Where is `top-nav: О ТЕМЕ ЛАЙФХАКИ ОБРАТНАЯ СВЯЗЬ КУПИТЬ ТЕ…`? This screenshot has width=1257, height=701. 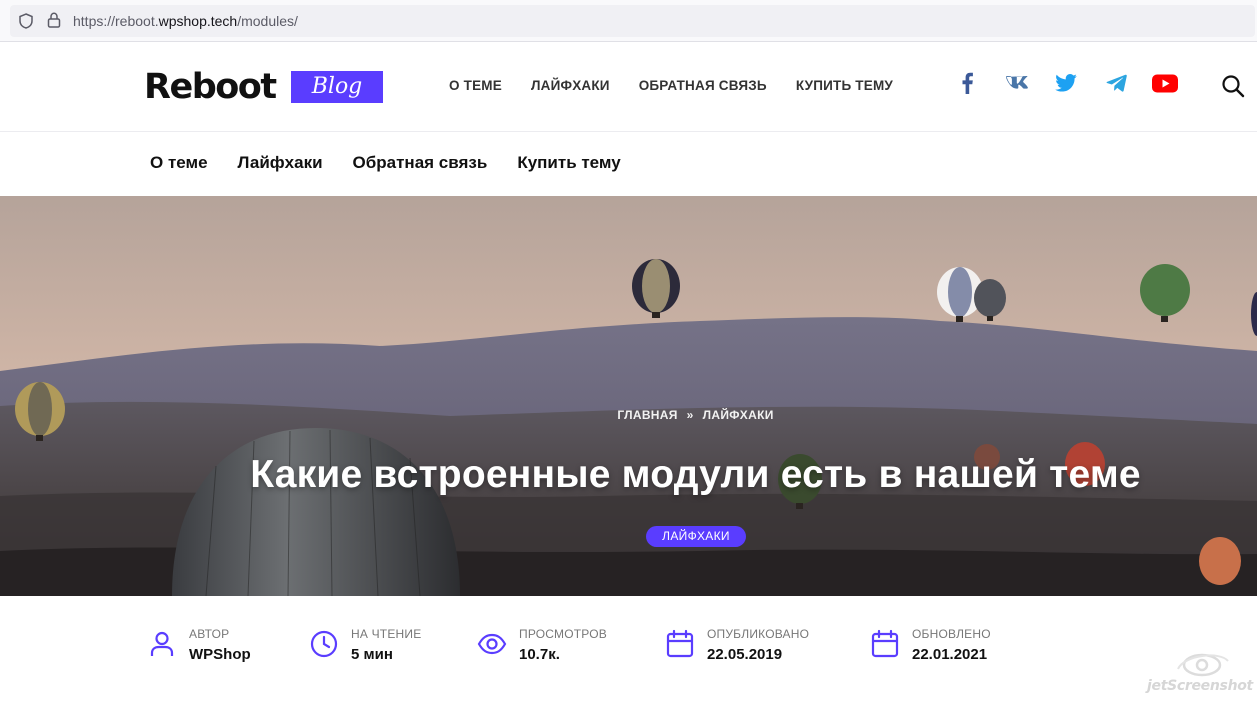 top-nav: О ТЕМЕ ЛАЙФХАКИ ОБРАТНАЯ СВЯЗЬ КУПИТЬ ТЕ… is located at coordinates (671, 85).